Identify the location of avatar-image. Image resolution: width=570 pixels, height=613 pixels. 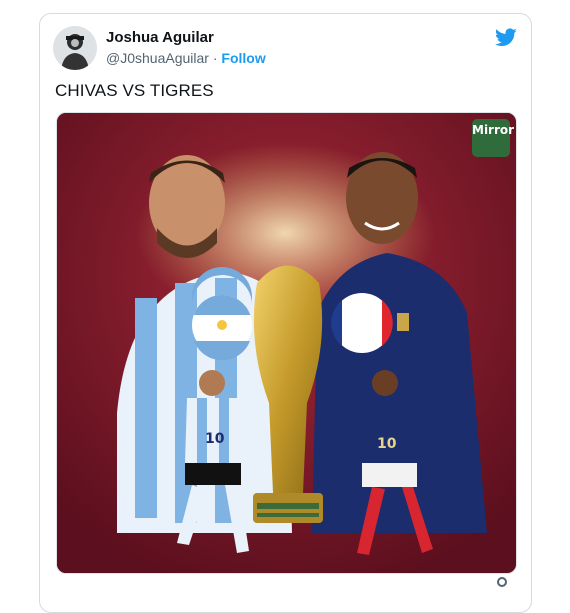
(75, 48).